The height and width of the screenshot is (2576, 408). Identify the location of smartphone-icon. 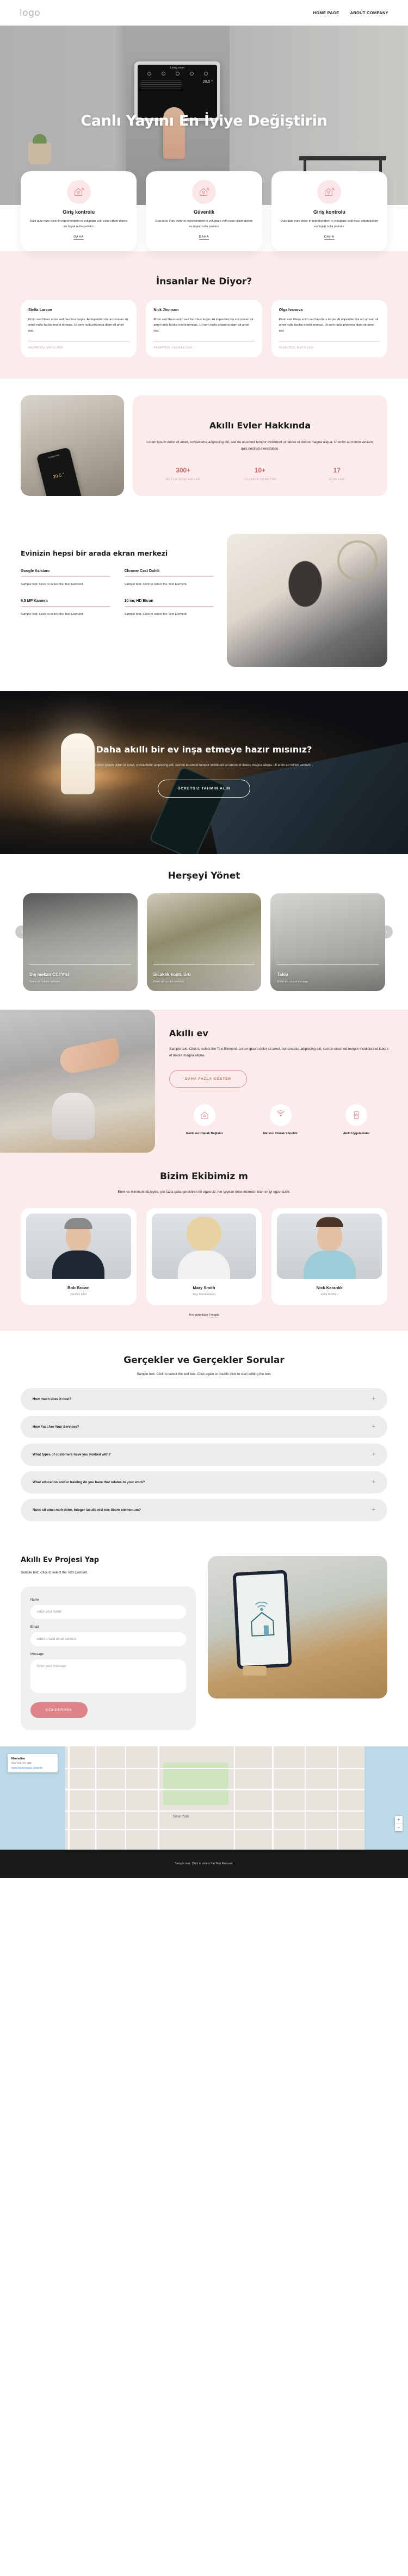
(356, 1115).